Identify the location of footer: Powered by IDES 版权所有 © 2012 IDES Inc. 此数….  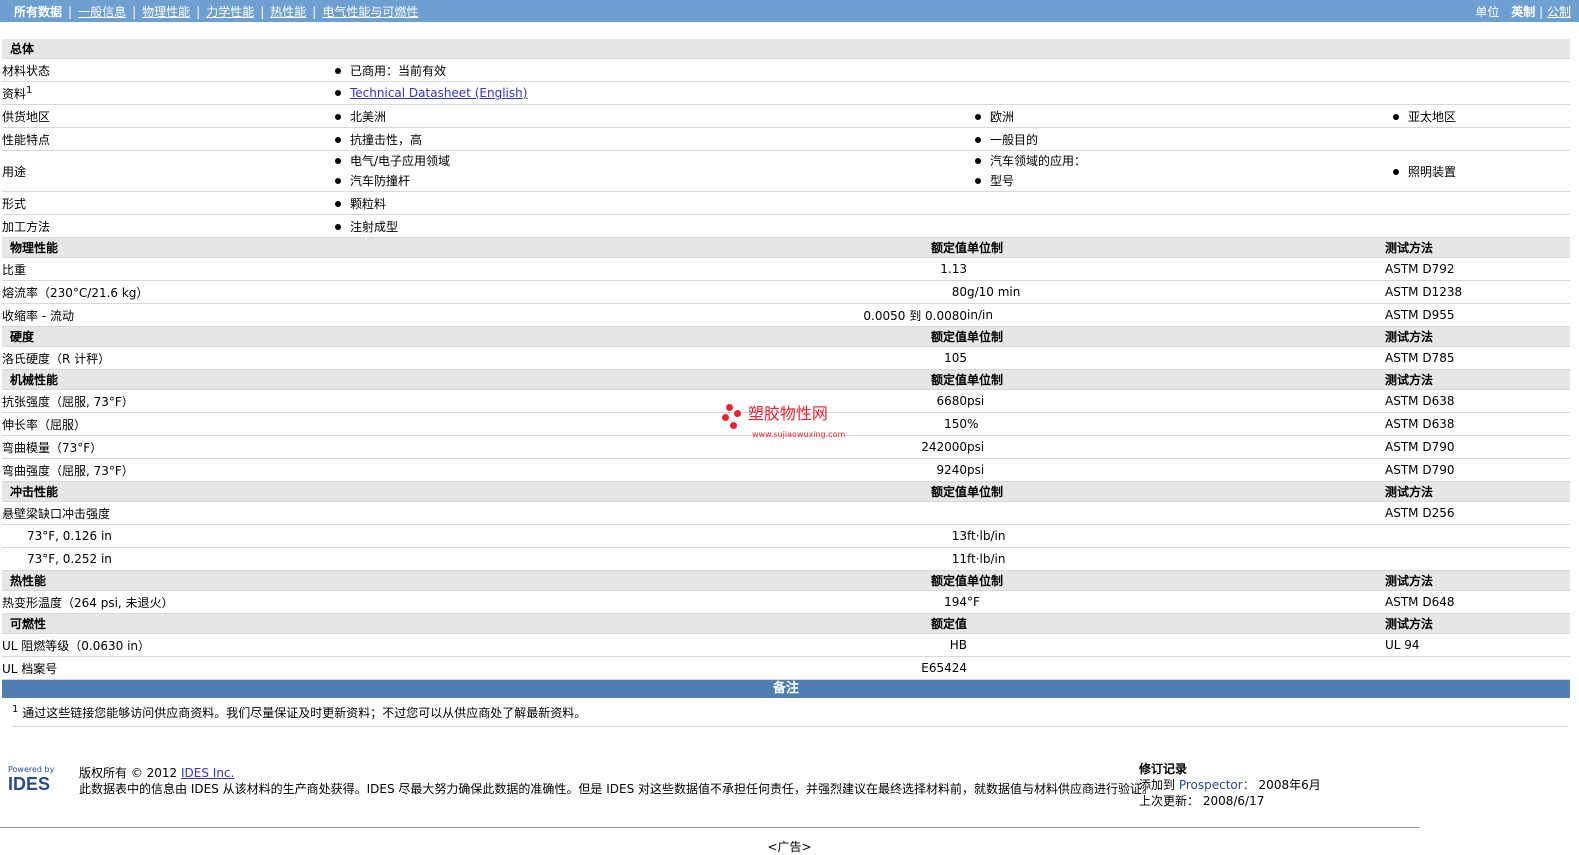
(710, 792).